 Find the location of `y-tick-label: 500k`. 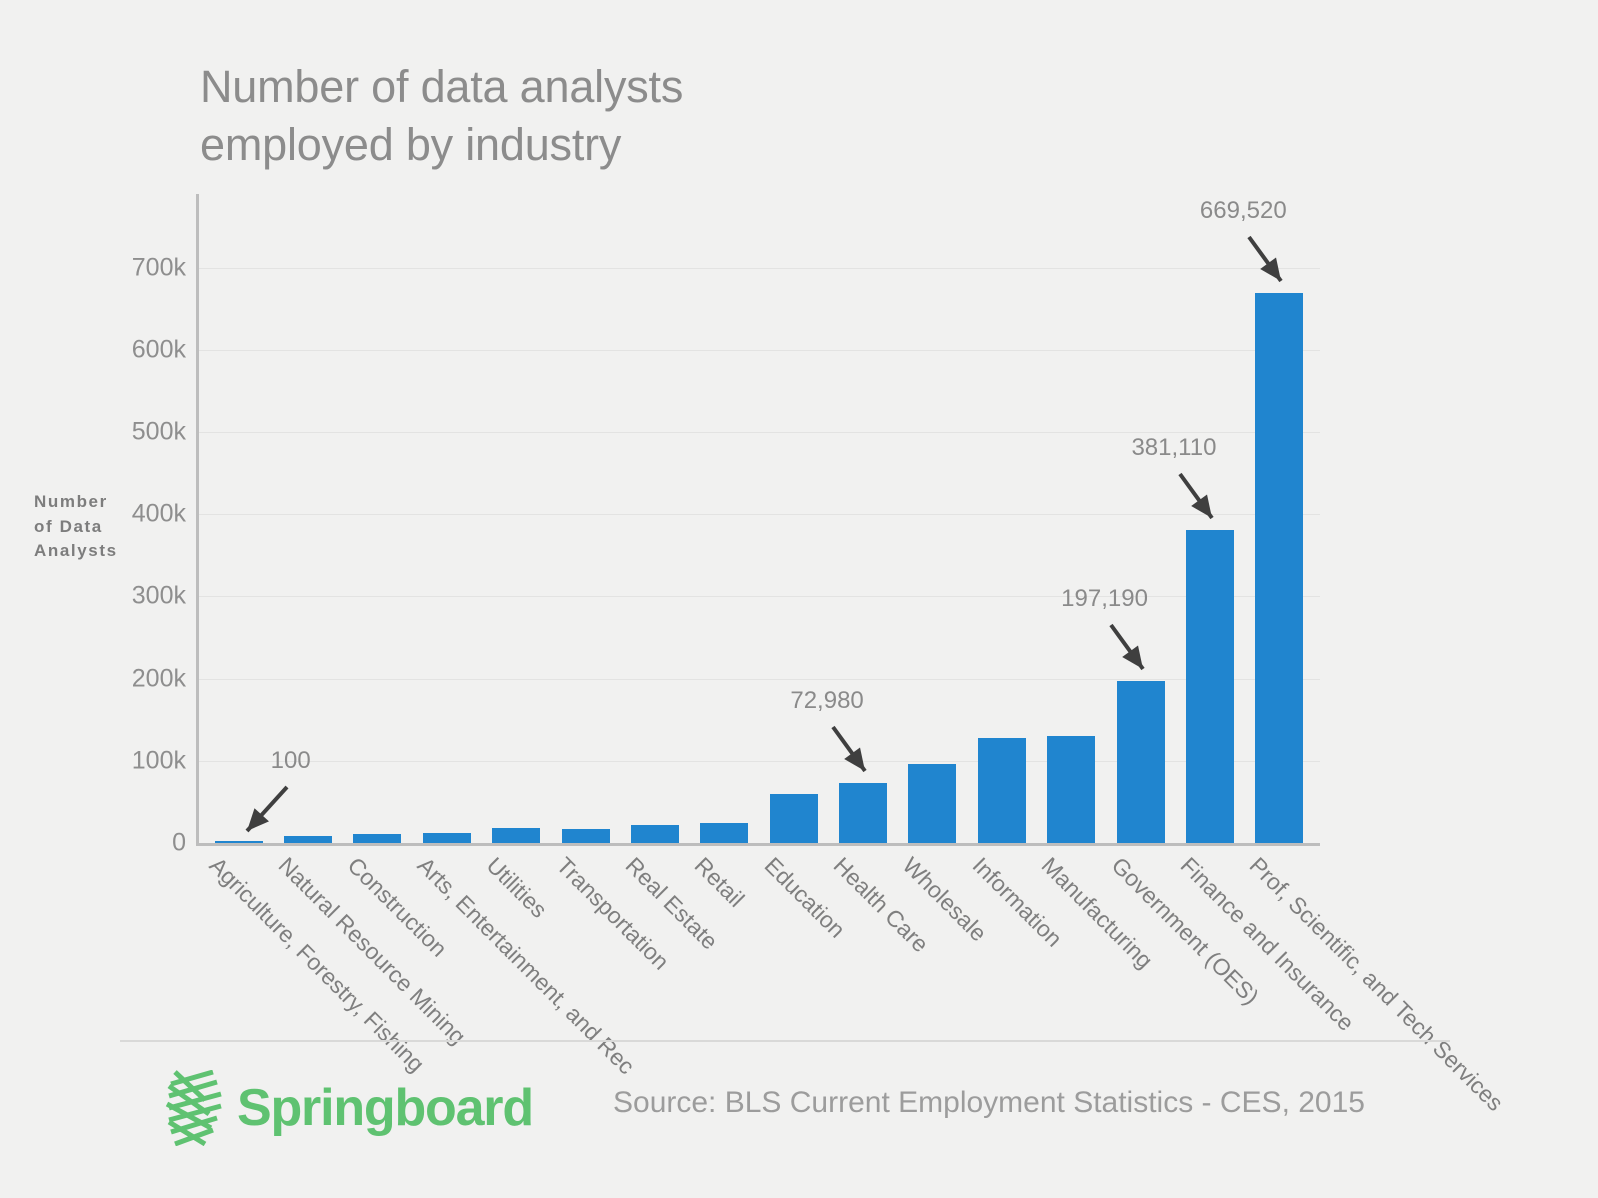

y-tick-label: 500k is located at coordinates (158, 431).